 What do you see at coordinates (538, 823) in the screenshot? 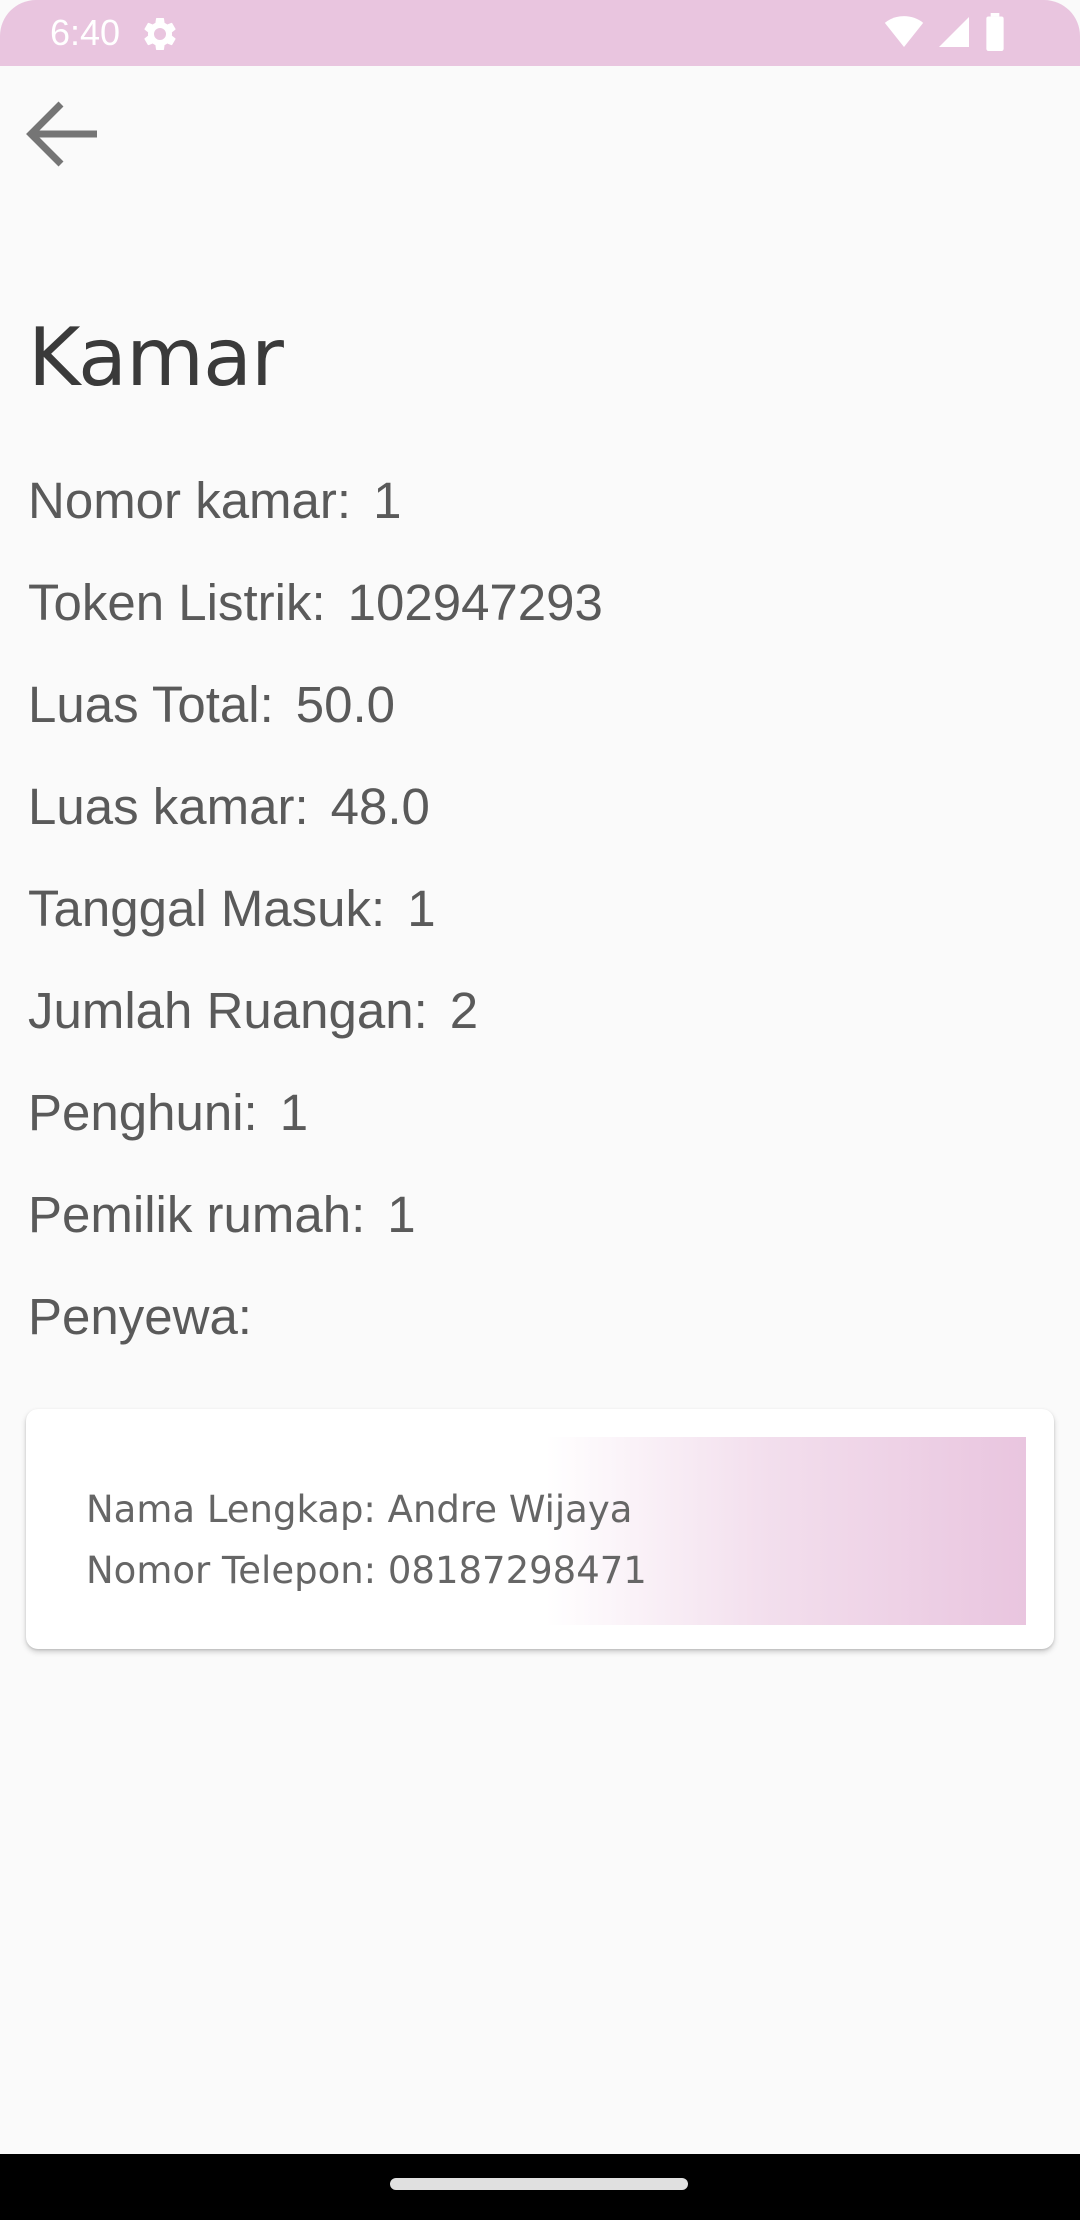
I see `detail-room-area: Luas kamar: 48.0` at bounding box center [538, 823].